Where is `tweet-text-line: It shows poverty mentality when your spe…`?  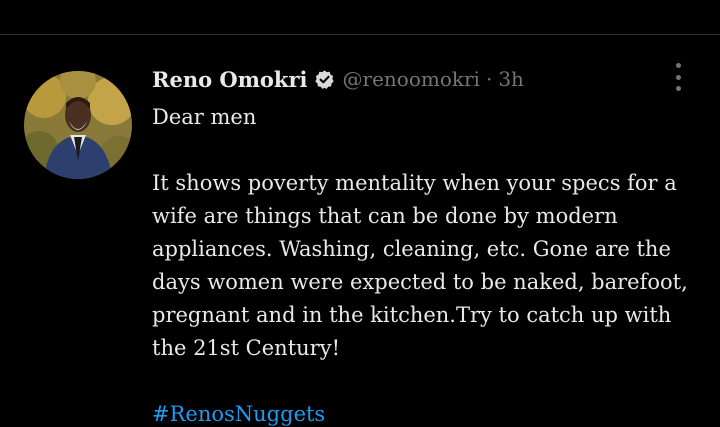
tweet-text-line: It shows poverty mentality when your spe… is located at coordinates (414, 183).